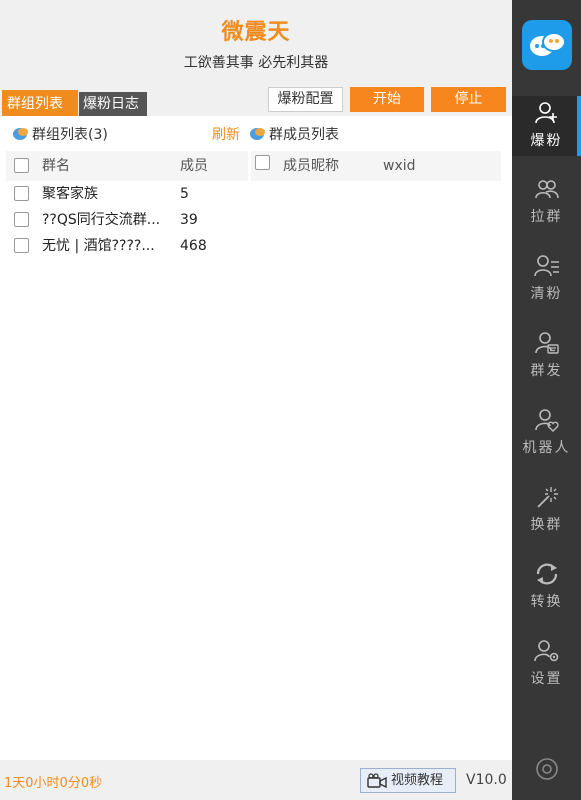 This screenshot has height=800, width=581. What do you see at coordinates (305, 99) in the screenshot?
I see `config-button: 爆粉配置` at bounding box center [305, 99].